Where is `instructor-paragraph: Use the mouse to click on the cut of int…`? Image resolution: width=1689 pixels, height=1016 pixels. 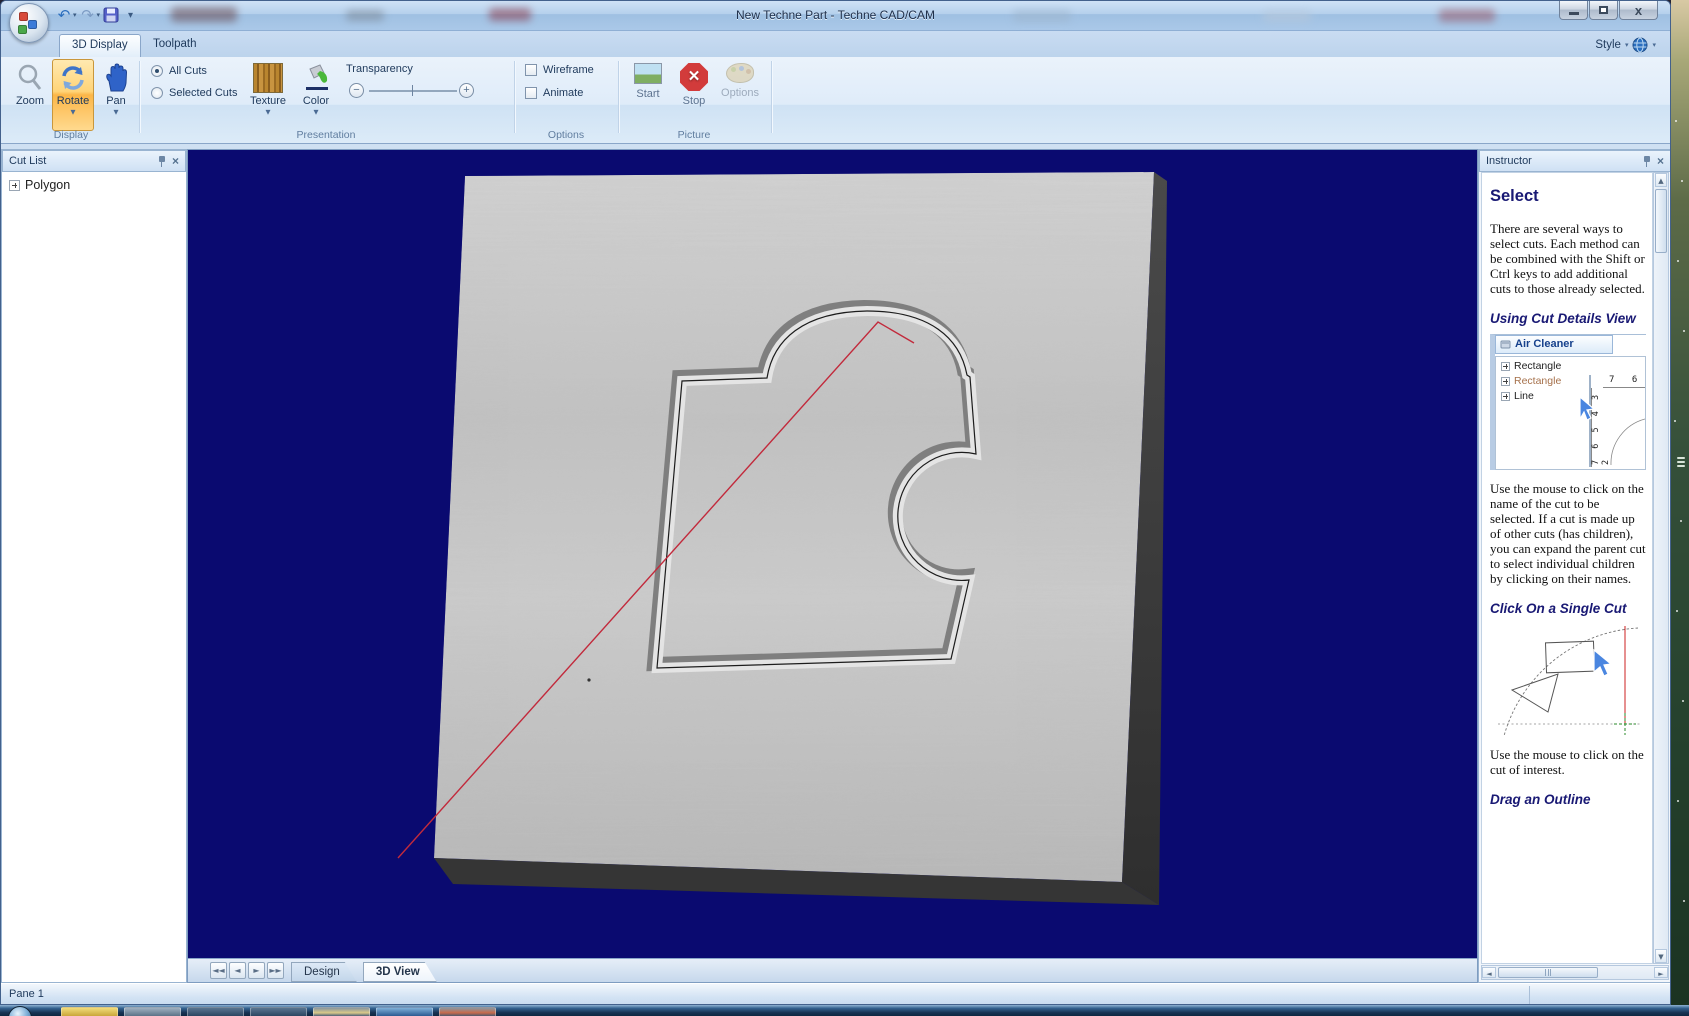 instructor-paragraph: Use the mouse to click on the cut of int… is located at coordinates (1567, 762).